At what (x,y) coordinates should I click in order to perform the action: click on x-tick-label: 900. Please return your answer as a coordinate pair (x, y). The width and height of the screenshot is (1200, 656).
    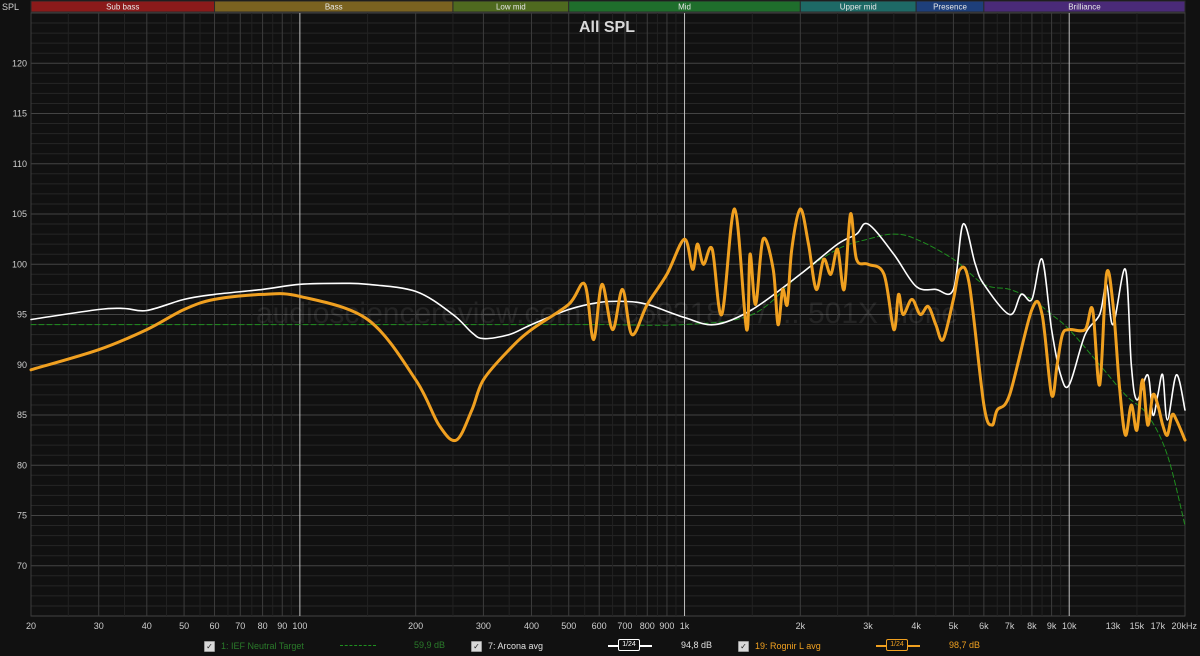
    Looking at the image, I should click on (666, 626).